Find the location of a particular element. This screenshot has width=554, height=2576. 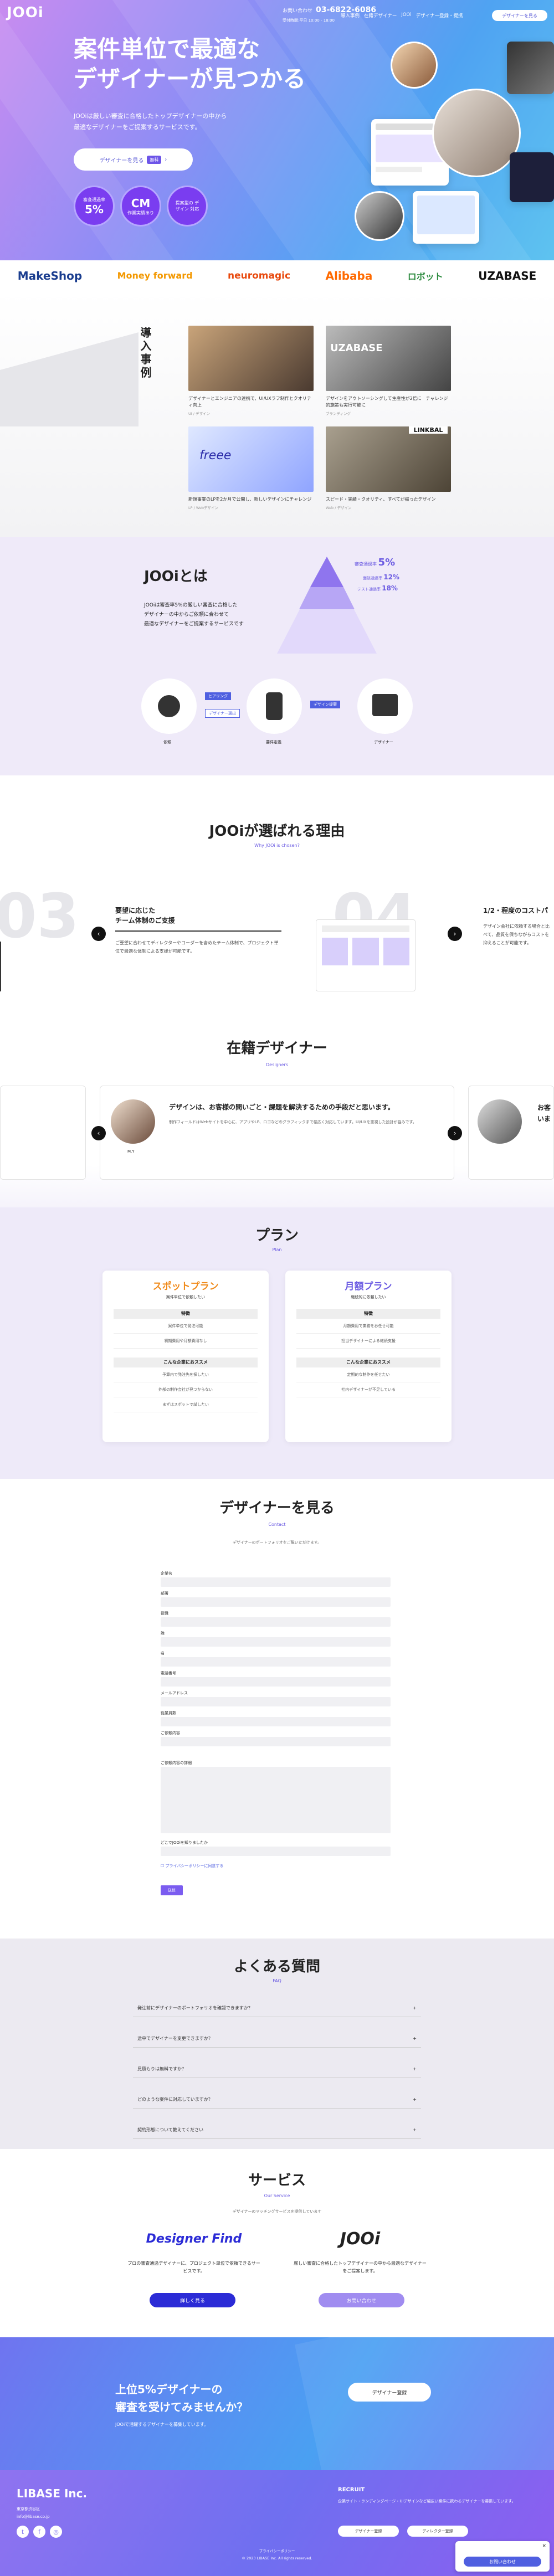

email-input is located at coordinates (276, 1701).